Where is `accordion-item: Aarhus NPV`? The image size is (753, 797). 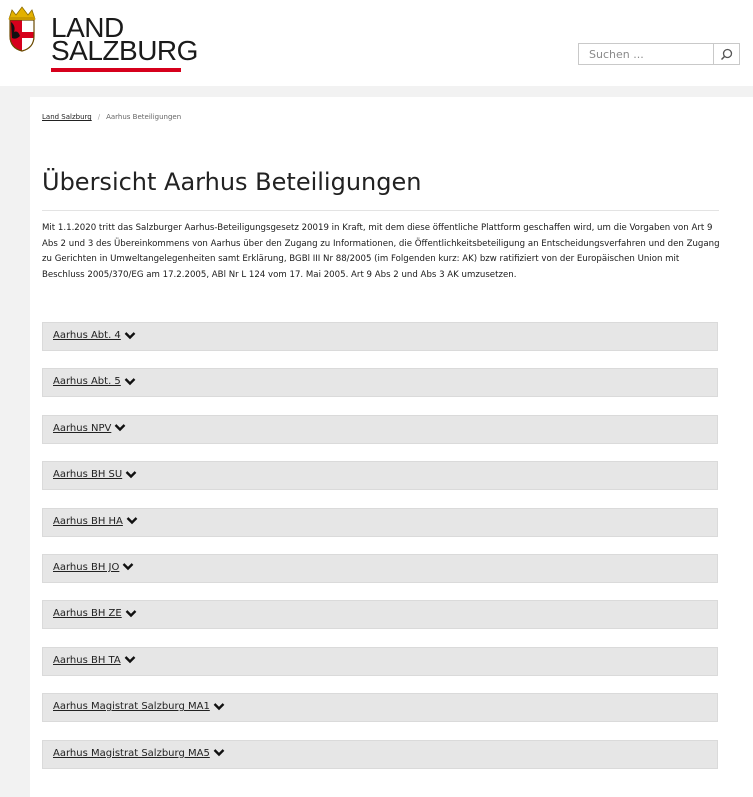
accordion-item: Aarhus NPV is located at coordinates (380, 429).